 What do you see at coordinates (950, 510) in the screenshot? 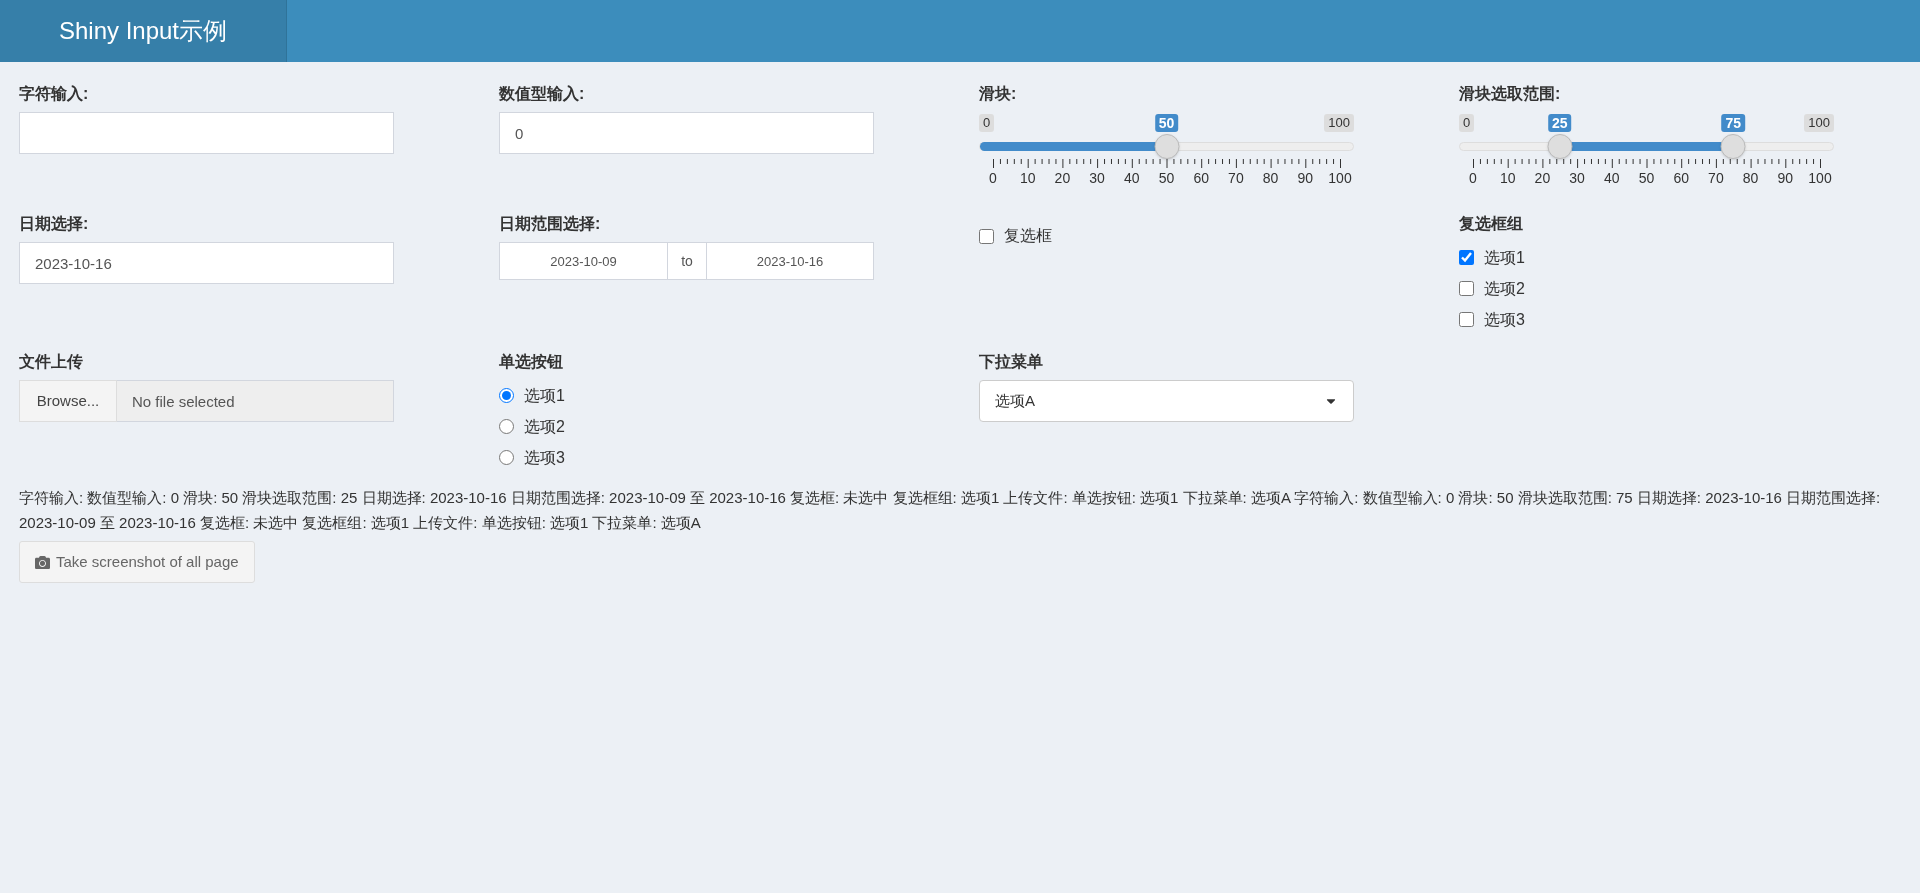
I see `output-text: 字符输入: 数值型输入: 0 滑块: 50 滑块选取范围: 25 日期选择: 2023-10-16 日期范围选择: 2023-10-09 至 2023-10-16 复选框: 未选中 复选框组: 选项1 上传文件: 单选按钮: 选项1 下拉菜单: 选项A 字符输入: 数值型输入: 0 滑块: 50 滑块选取范围: 75 日期选择: 2023-10-16 日期范围选择: 2023-10-09 至 2023-10-16 复选框: 未选中 复选框组: 选项1 上传文件: 单选按钮: 选项1 下拉菜单: 选项A` at bounding box center [950, 510].